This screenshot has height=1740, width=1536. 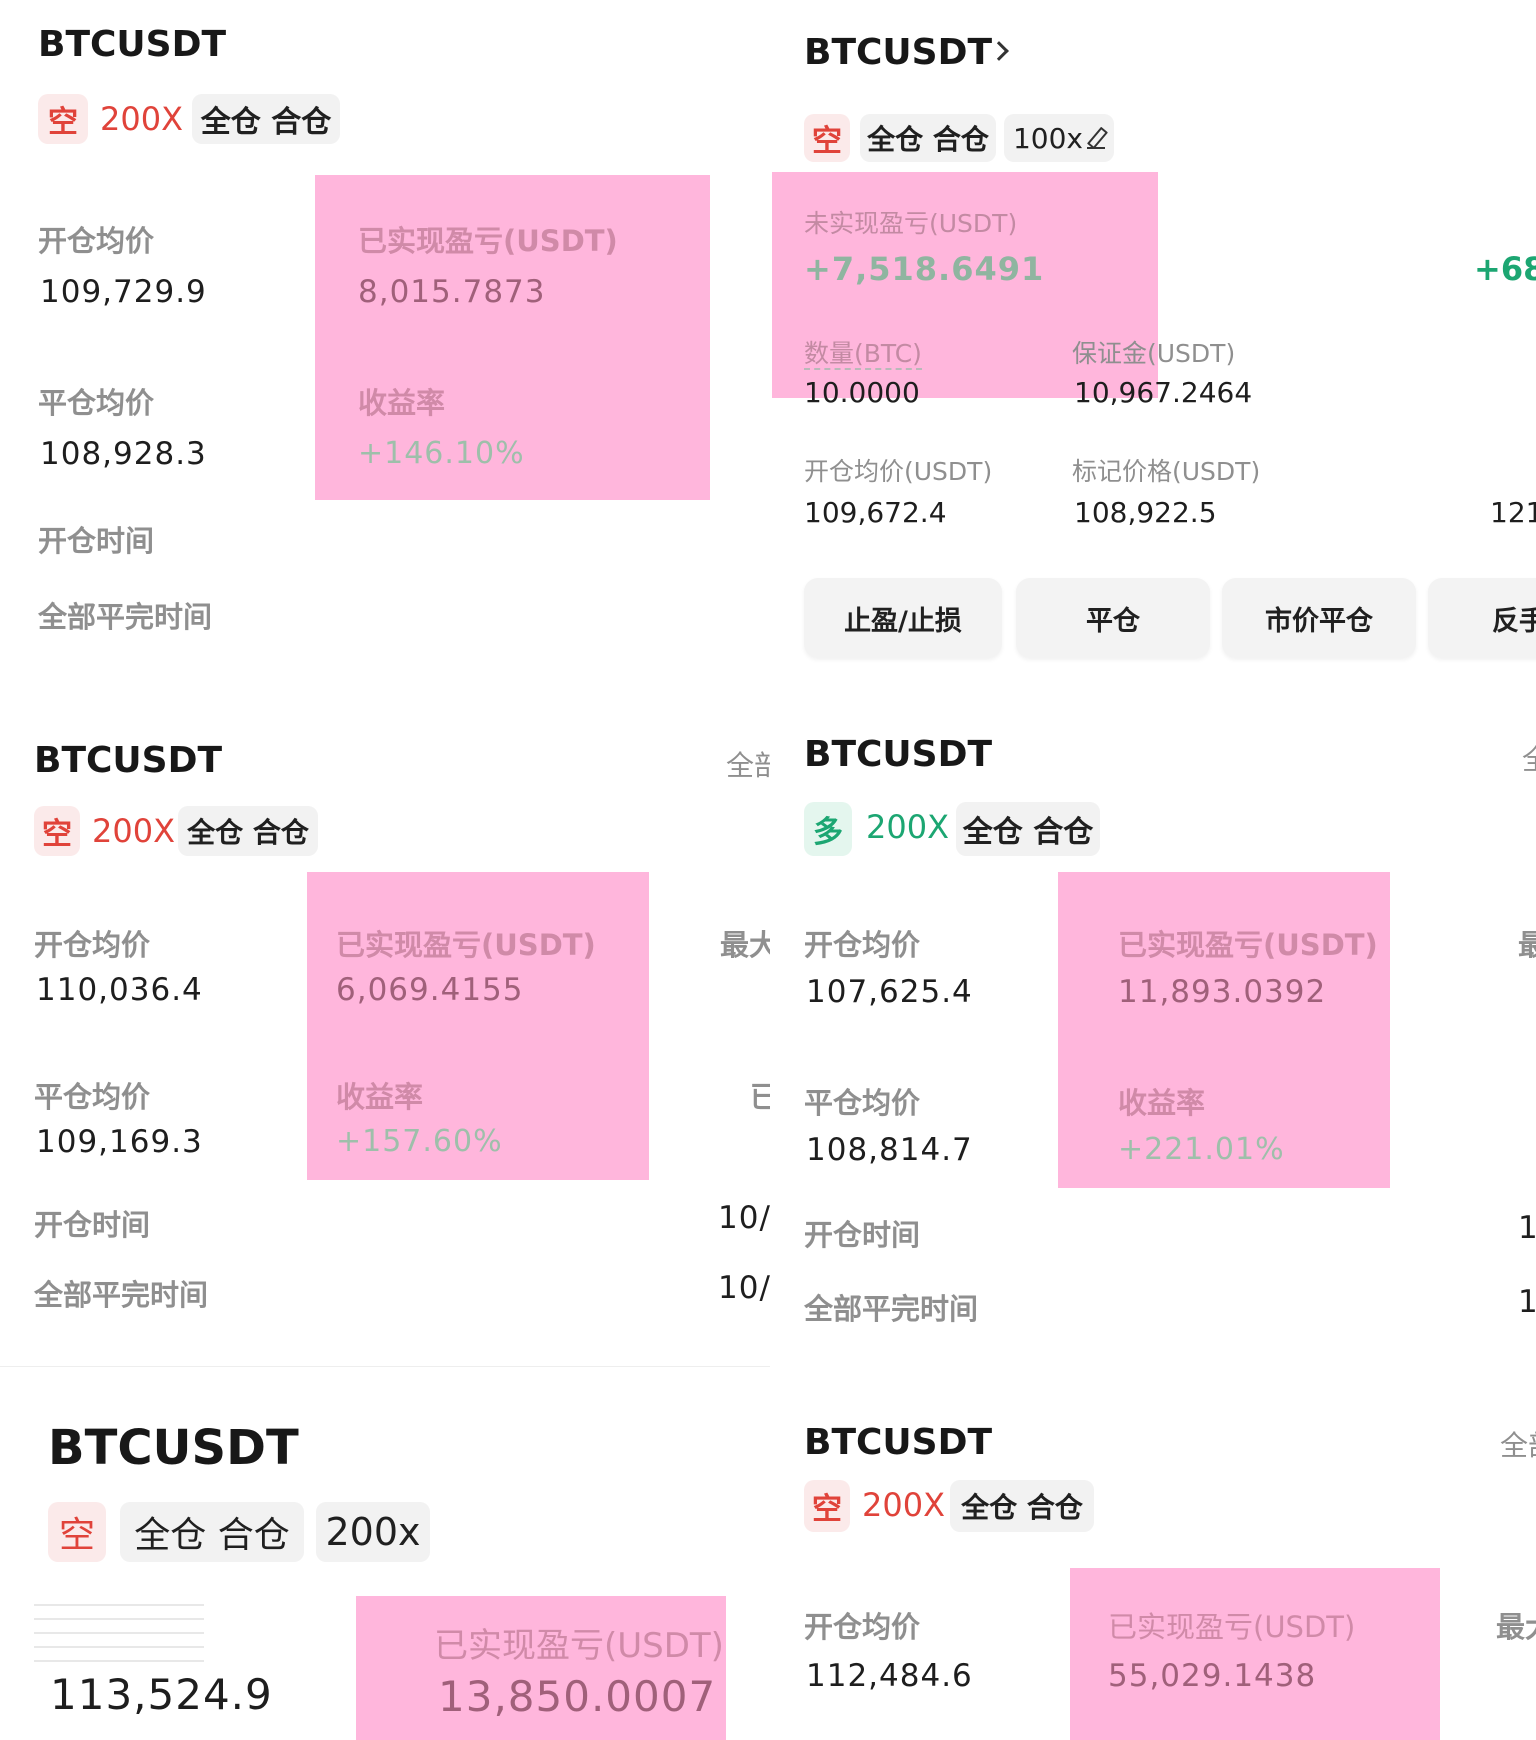 What do you see at coordinates (760, 1097) in the screenshot?
I see `closed-partial: 已` at bounding box center [760, 1097].